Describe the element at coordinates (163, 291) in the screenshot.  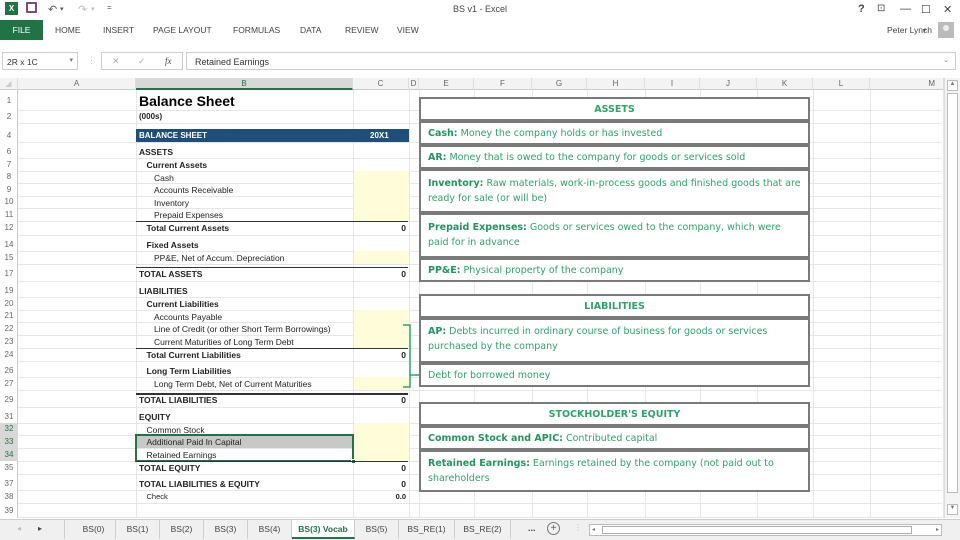
I see `line-item-label: LIABILITIES` at that location.